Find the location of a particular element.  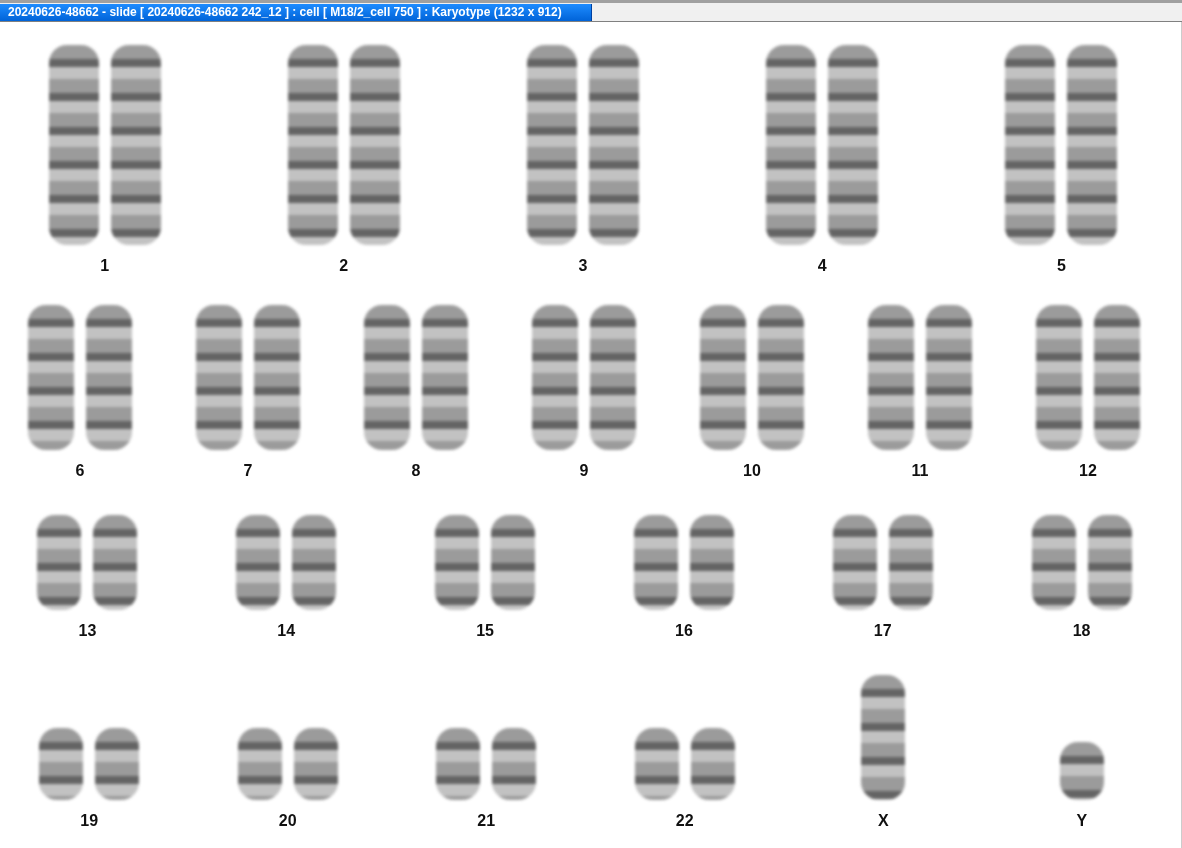

chromosome-label: 12 is located at coordinates (1088, 471).